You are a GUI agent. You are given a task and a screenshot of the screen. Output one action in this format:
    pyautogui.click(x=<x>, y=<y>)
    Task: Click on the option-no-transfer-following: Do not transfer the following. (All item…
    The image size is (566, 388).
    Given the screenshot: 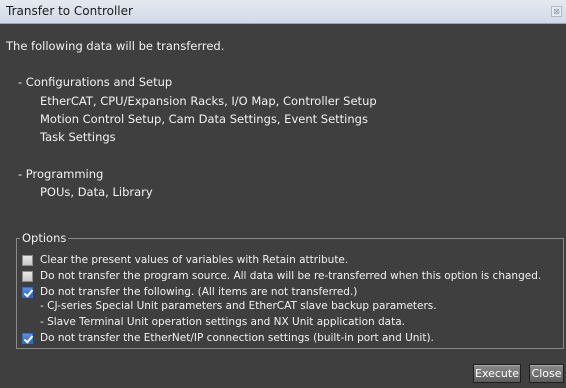 What is the action you would take?
    pyautogui.click(x=189, y=292)
    